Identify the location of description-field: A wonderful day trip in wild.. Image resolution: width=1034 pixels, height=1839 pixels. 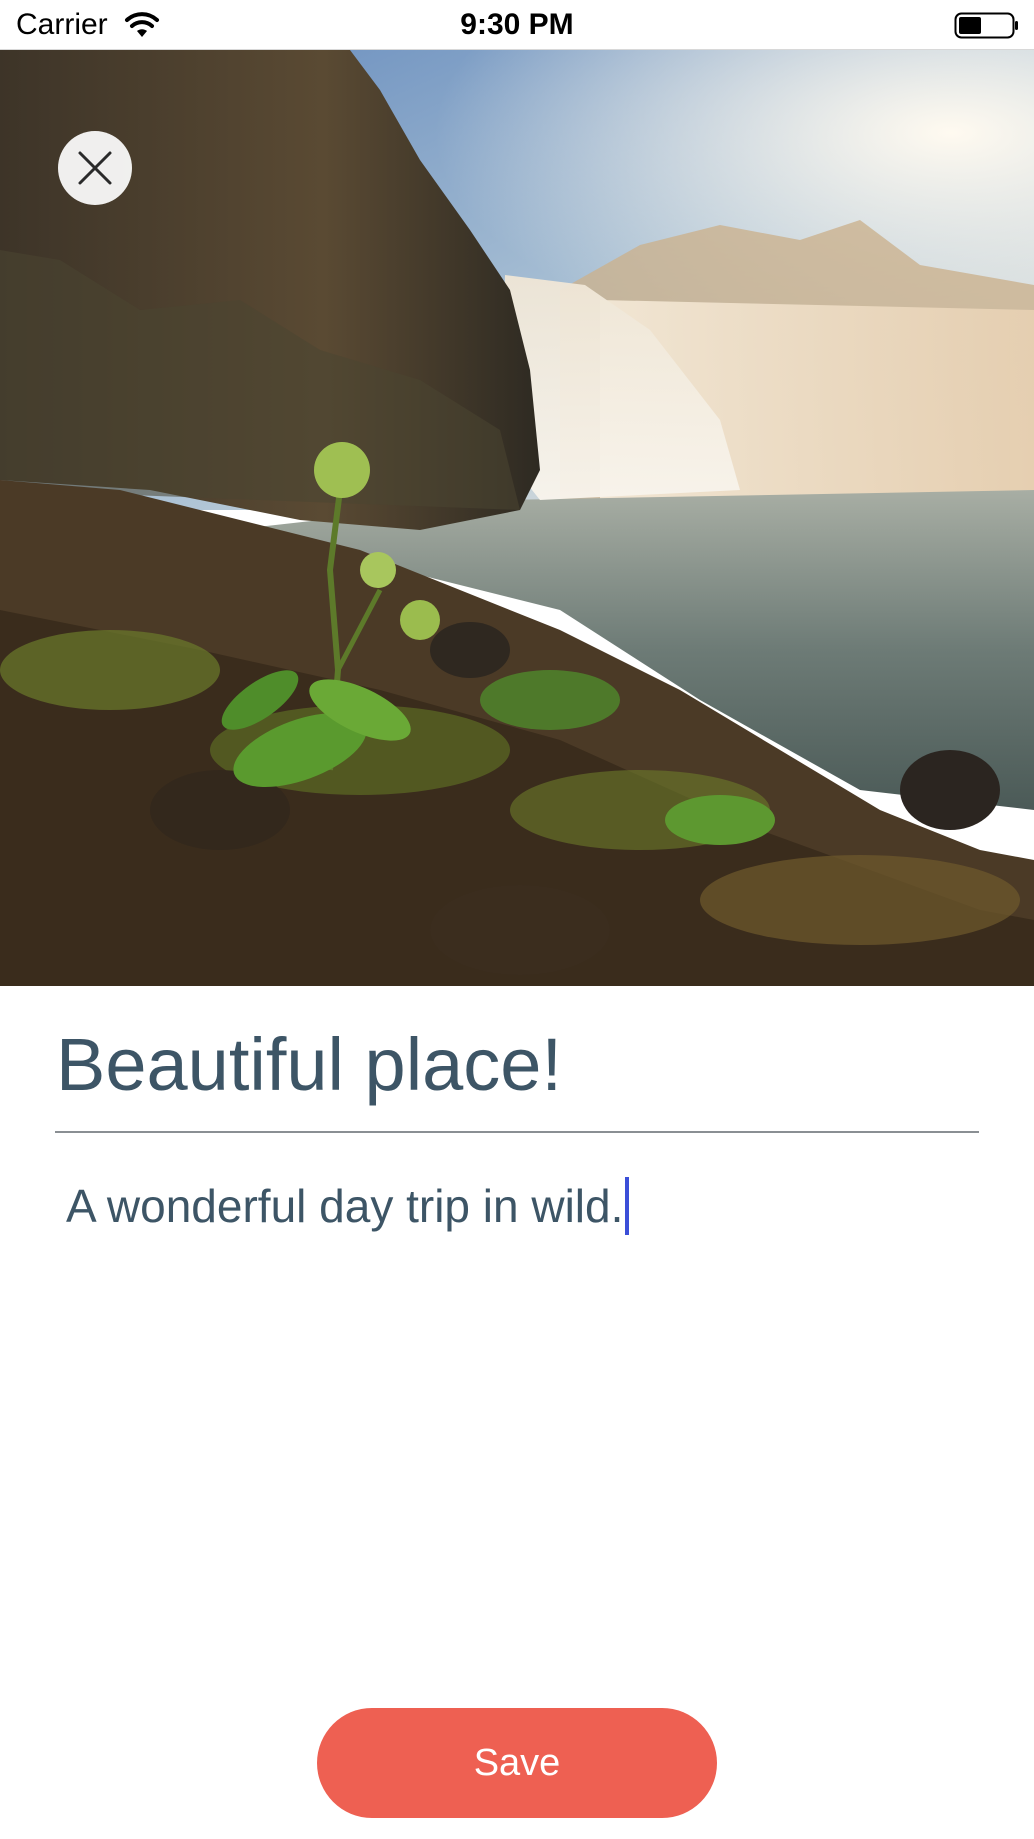
(516, 1207).